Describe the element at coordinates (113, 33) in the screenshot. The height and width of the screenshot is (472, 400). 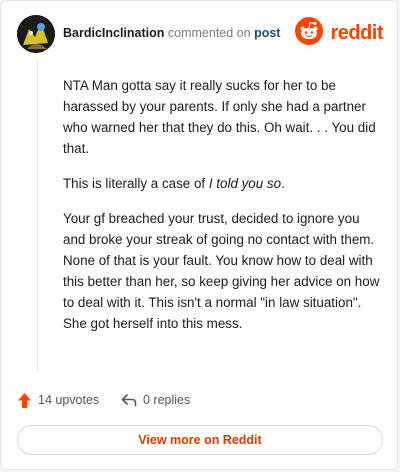
I see `username-link: BardicInclination` at that location.